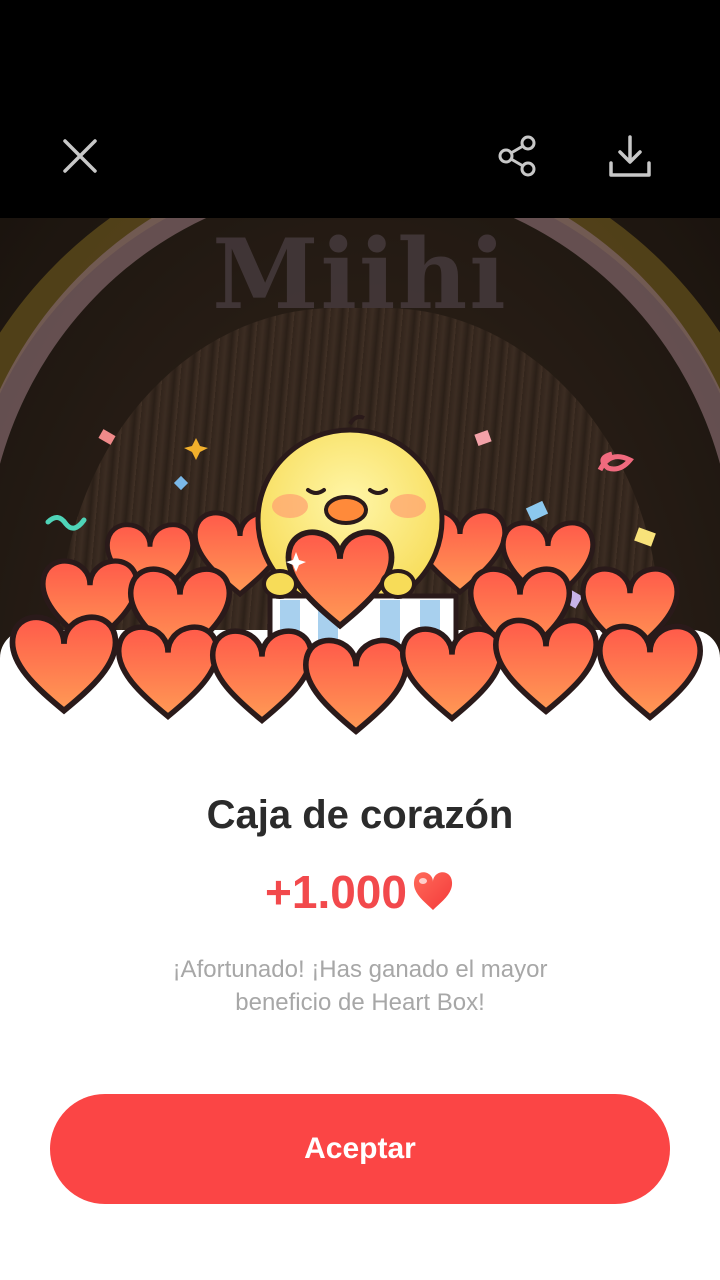 This screenshot has width=720, height=1280. I want to click on close-button, so click(80, 156).